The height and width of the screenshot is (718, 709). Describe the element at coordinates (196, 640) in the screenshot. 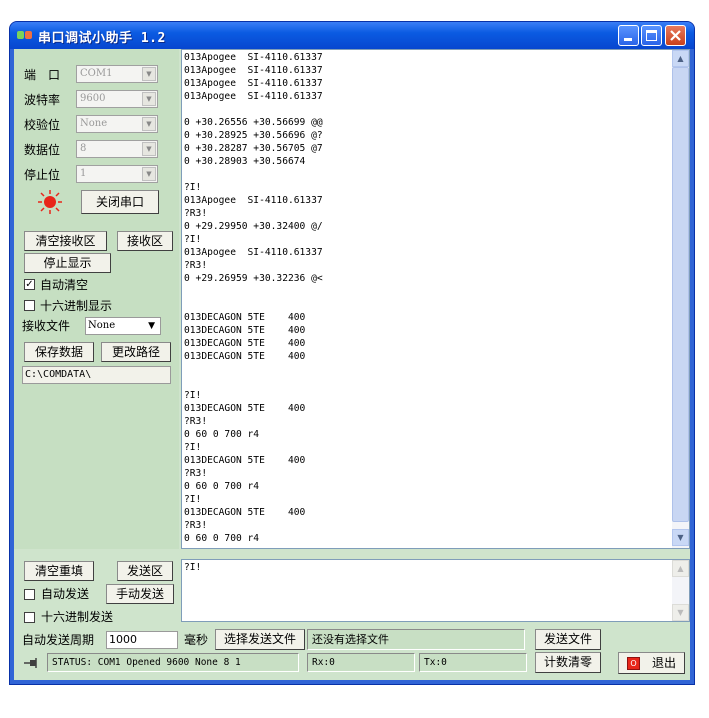

I see `ms-label: 毫秒` at that location.